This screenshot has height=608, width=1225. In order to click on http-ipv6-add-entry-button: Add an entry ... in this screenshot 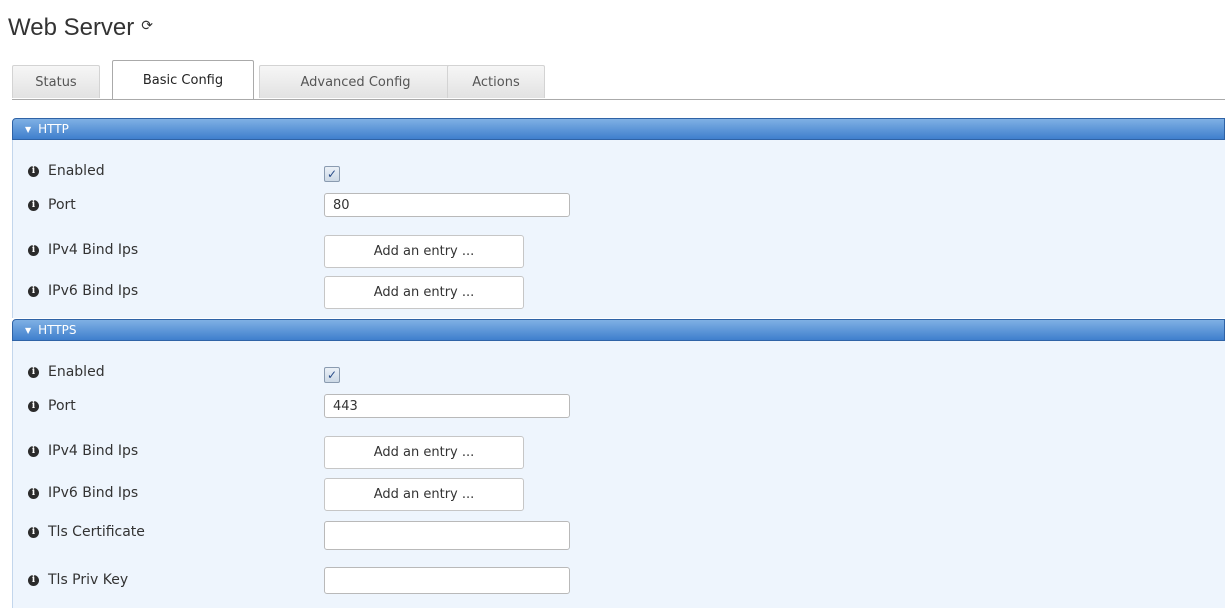, I will do `click(424, 292)`.